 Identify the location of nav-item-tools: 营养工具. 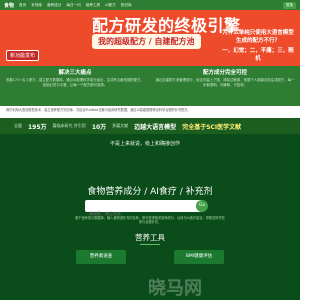
(93, 5).